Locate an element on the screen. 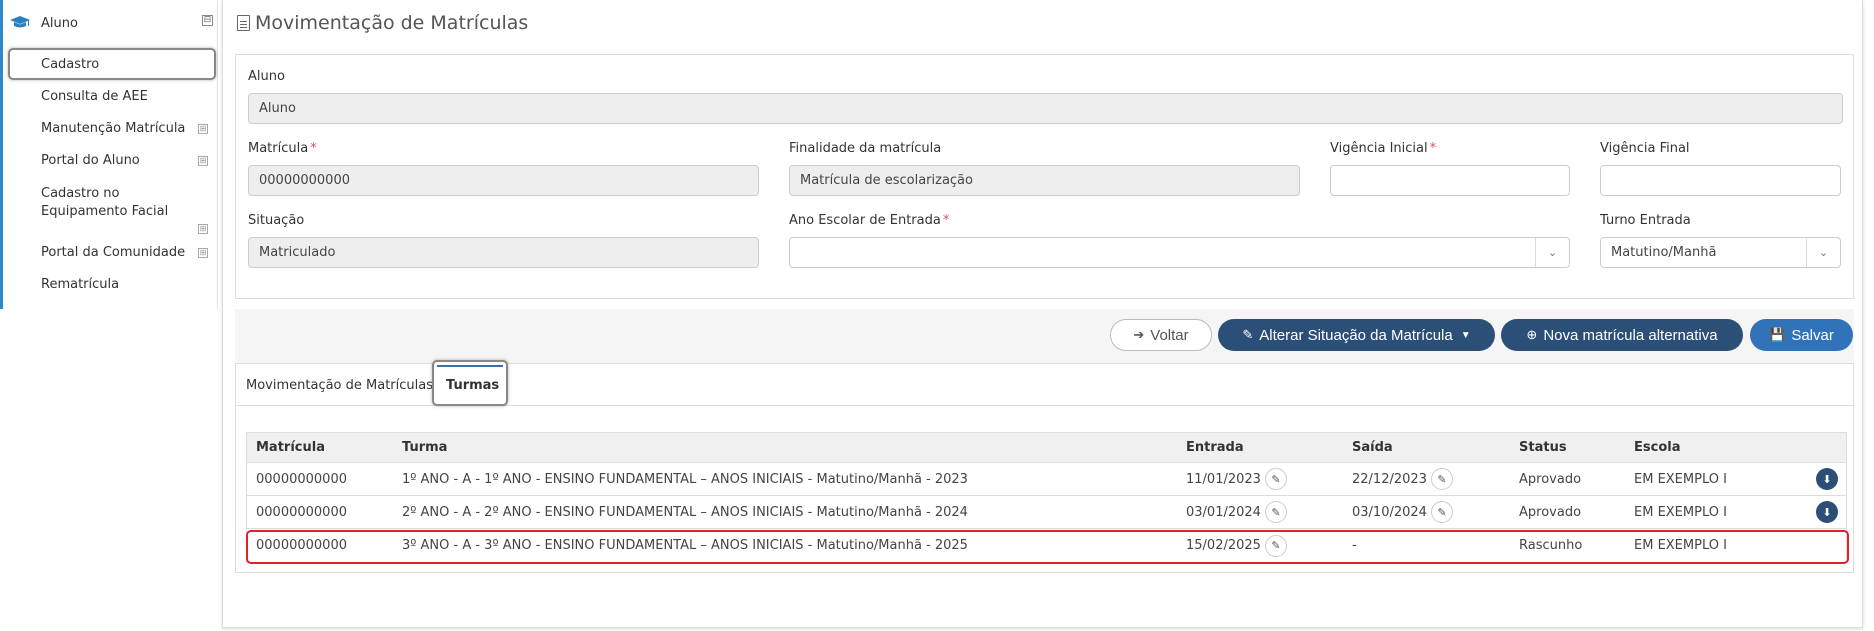  caret-down-icon: ▼ is located at coordinates (1465, 335).